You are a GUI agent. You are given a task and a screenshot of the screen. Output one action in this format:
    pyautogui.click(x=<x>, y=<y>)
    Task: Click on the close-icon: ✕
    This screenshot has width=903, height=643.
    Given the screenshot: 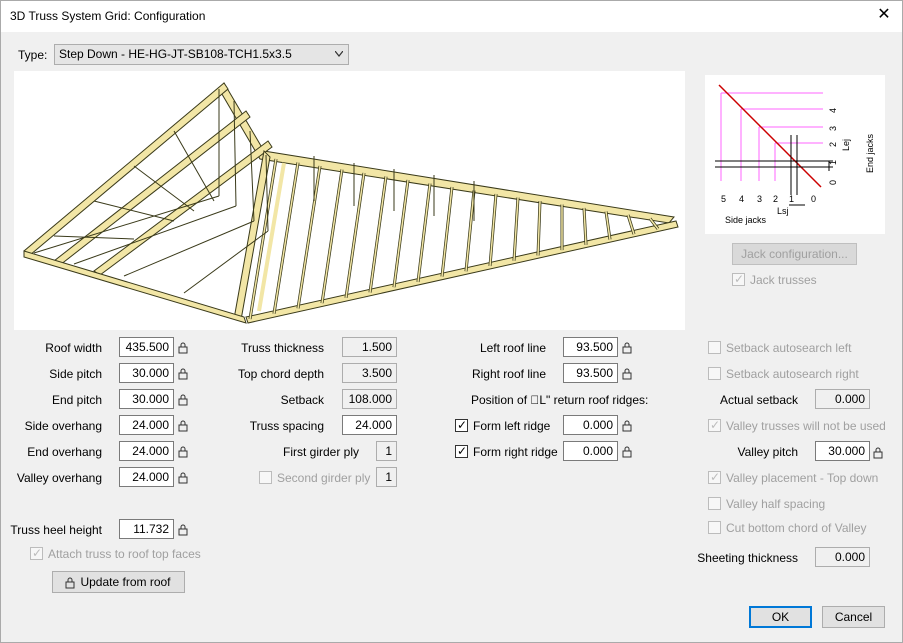 What is the action you would take?
    pyautogui.click(x=884, y=15)
    